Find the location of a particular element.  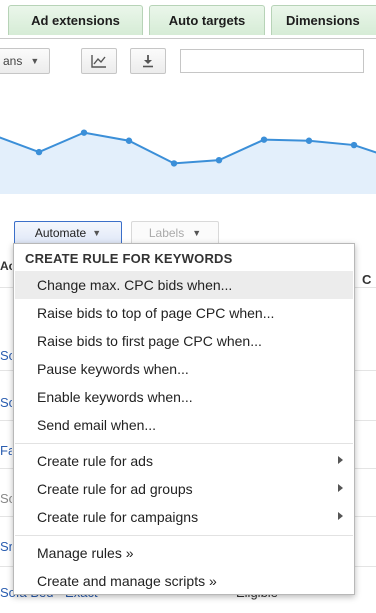

column-header-fragment: Ac is located at coordinates (6, 266).